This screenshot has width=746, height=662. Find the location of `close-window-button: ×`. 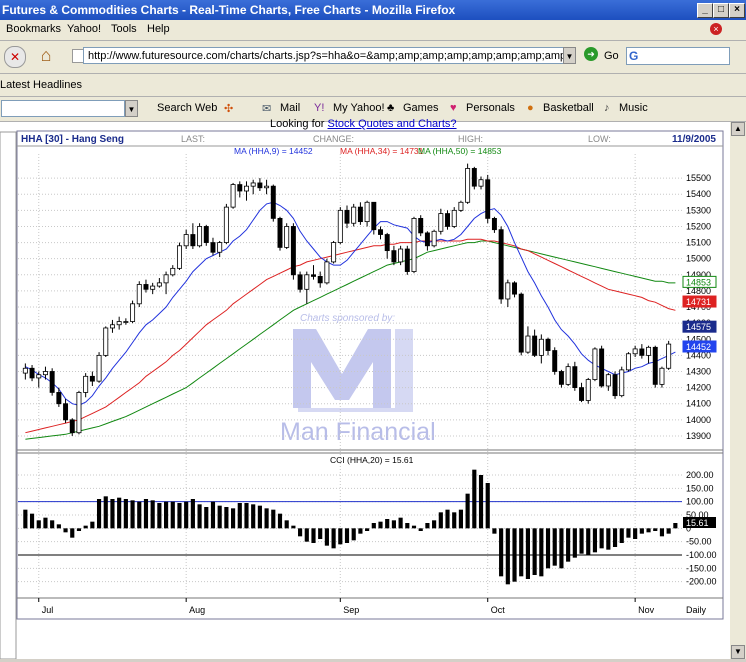

close-window-button: × is located at coordinates (737, 10).